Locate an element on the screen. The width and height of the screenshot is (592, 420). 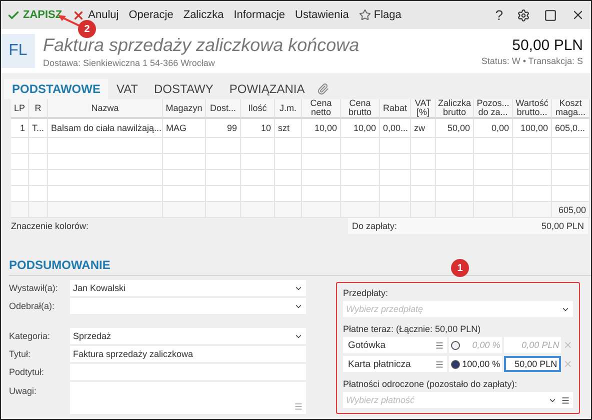
field-label: Wystawił(a): is located at coordinates (34, 288).